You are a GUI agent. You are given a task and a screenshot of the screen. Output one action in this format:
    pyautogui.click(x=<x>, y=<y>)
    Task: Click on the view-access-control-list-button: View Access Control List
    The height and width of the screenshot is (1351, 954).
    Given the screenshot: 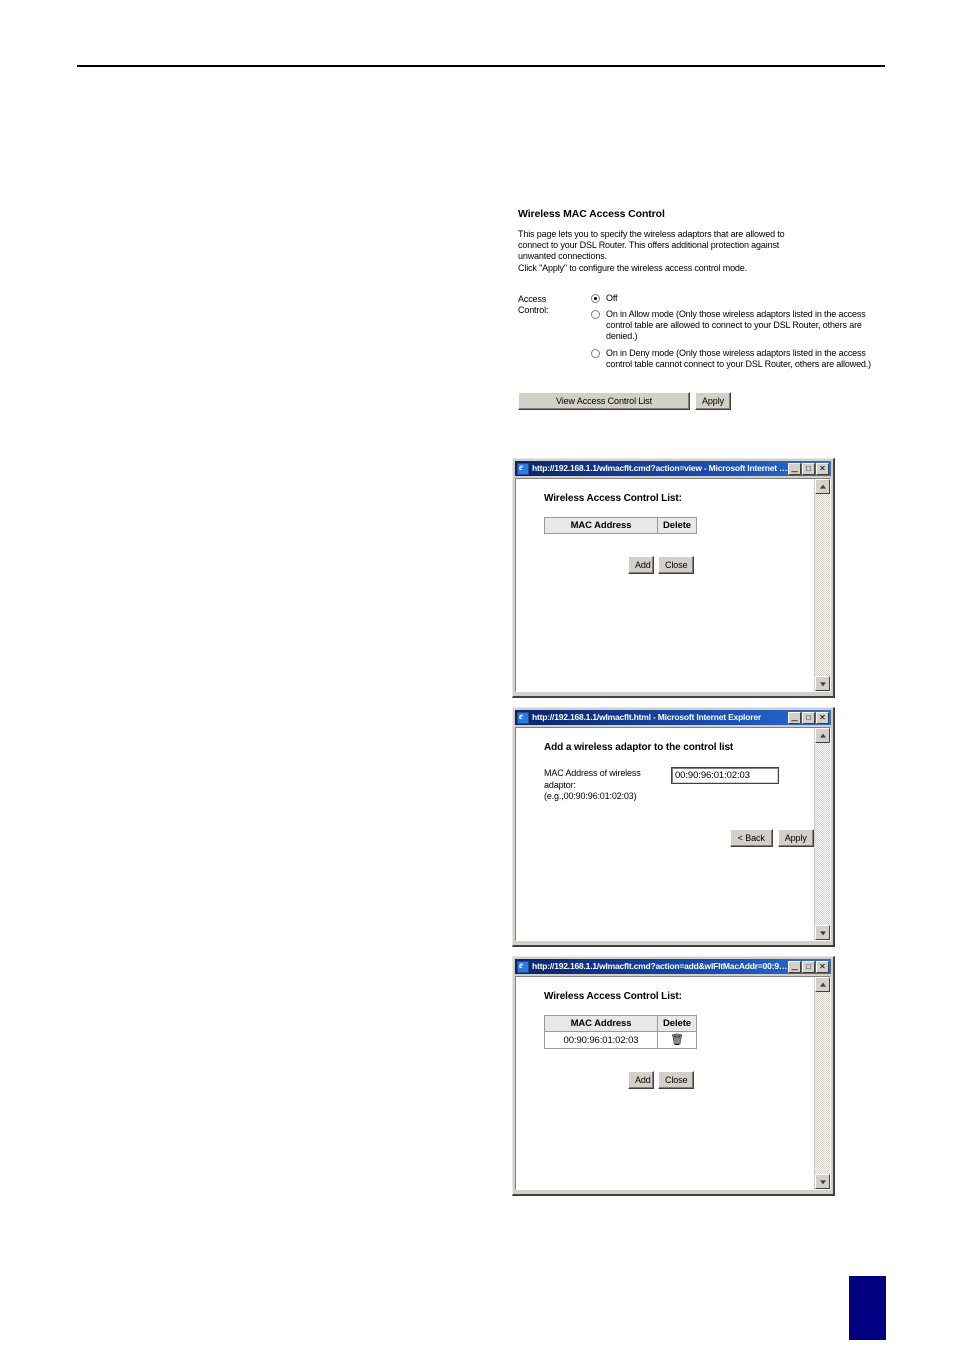 What is the action you would take?
    pyautogui.click(x=604, y=401)
    